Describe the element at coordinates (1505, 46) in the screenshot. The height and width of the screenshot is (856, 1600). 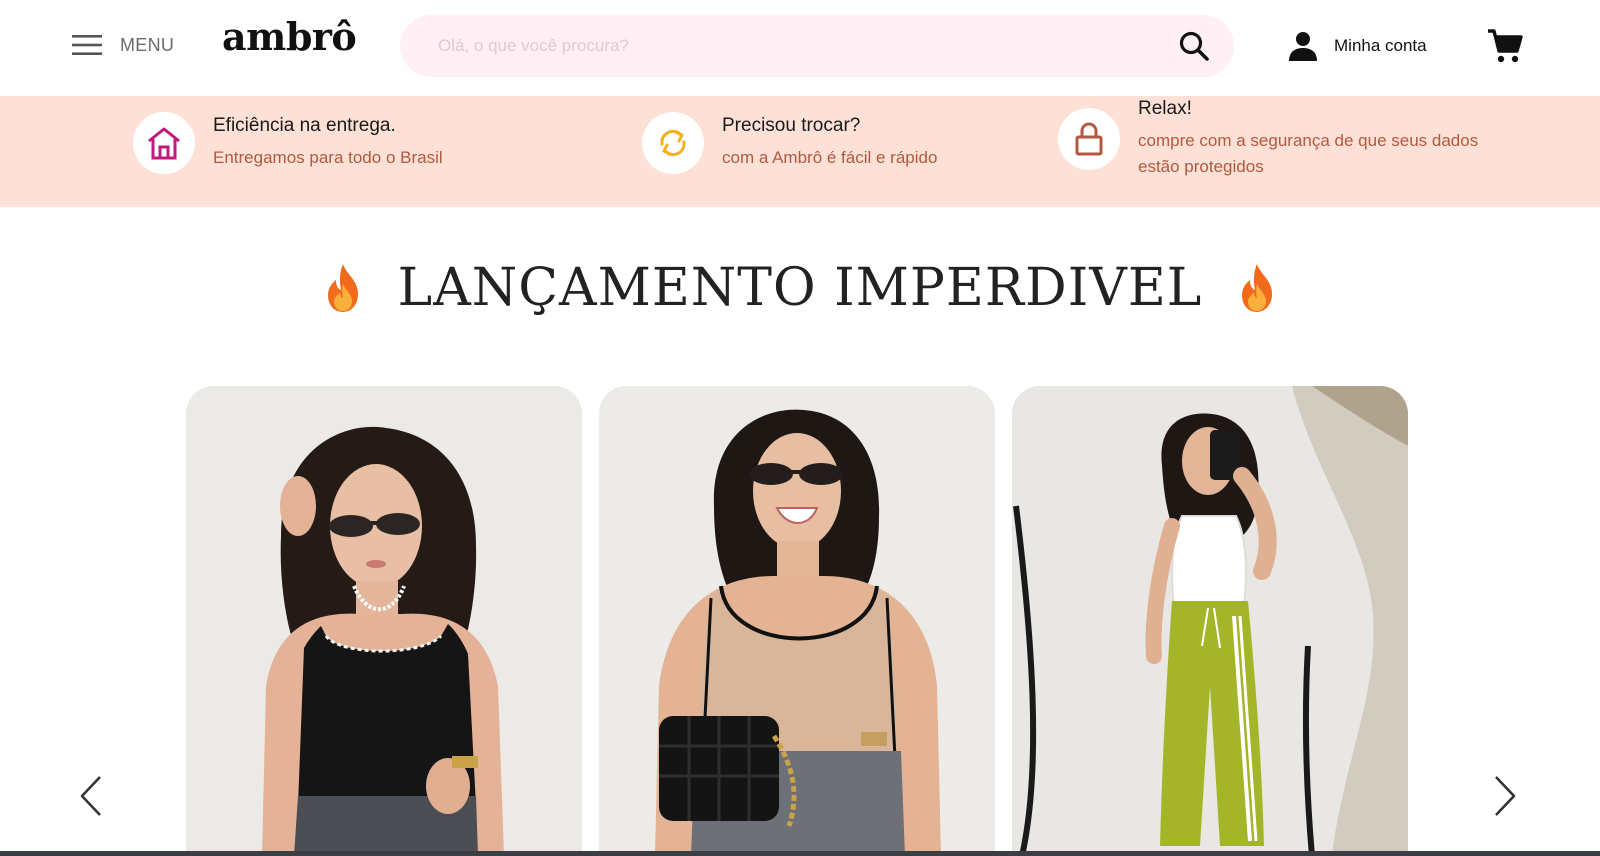
I see `cart-icon` at that location.